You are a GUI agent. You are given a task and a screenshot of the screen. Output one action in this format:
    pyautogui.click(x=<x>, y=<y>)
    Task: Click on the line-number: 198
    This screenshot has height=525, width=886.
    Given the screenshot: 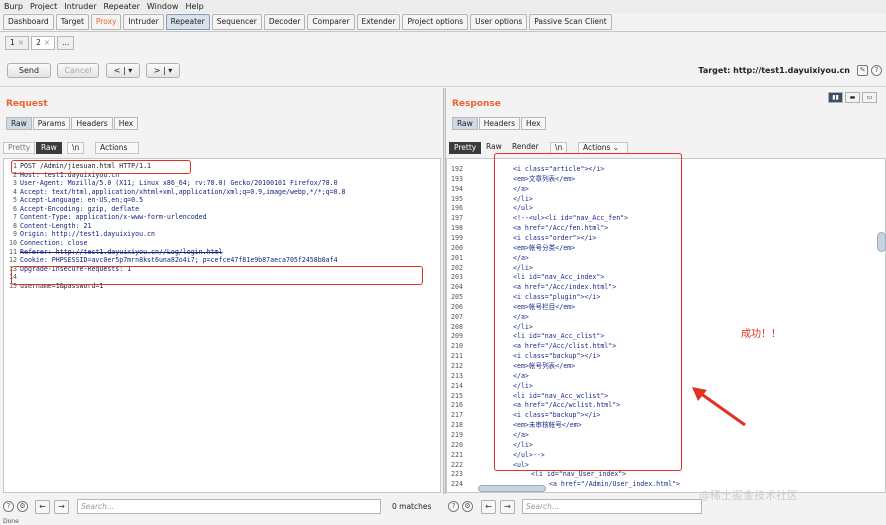 What is the action you would take?
    pyautogui.click(x=457, y=228)
    